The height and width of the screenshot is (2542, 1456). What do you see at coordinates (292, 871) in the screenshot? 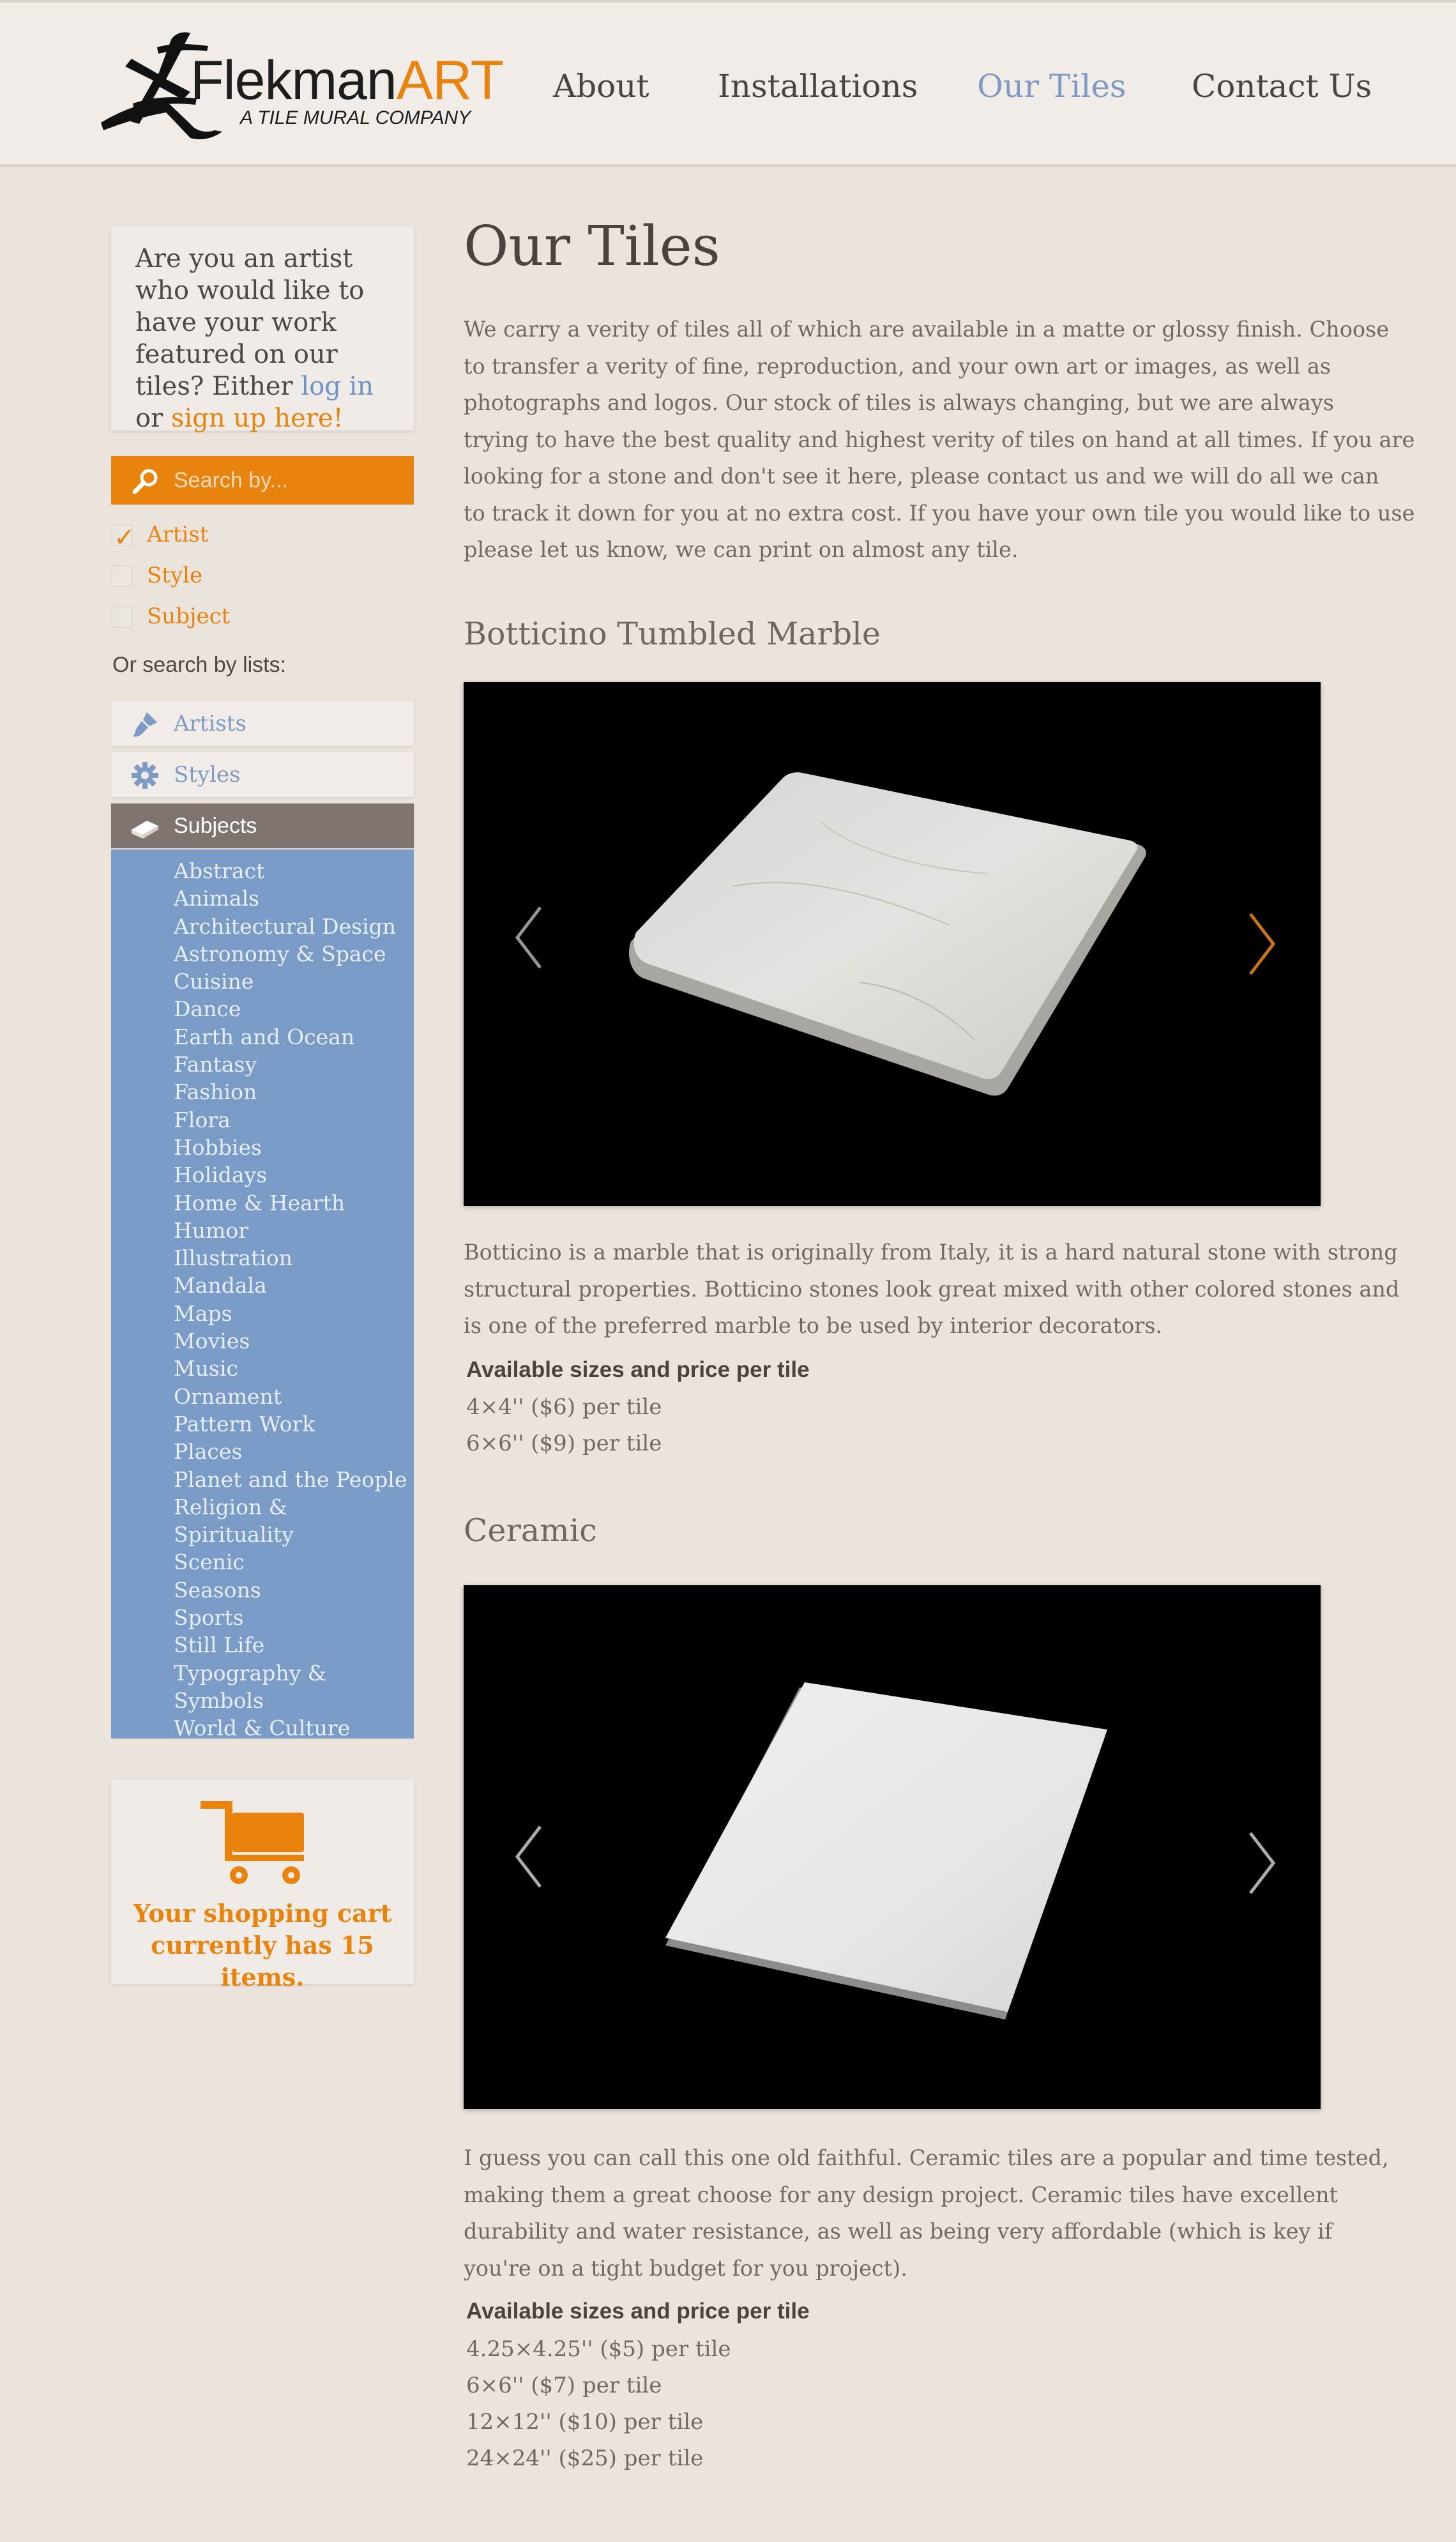
I see `subject-list-item: Abstract` at bounding box center [292, 871].